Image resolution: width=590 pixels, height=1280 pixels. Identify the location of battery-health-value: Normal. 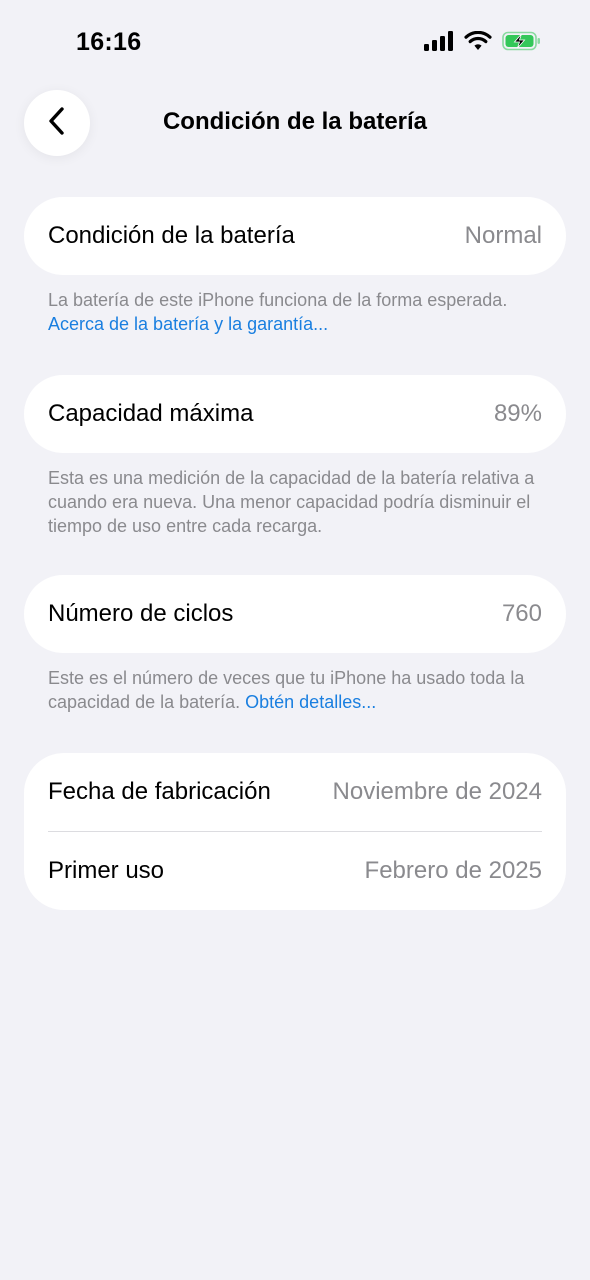
(503, 235).